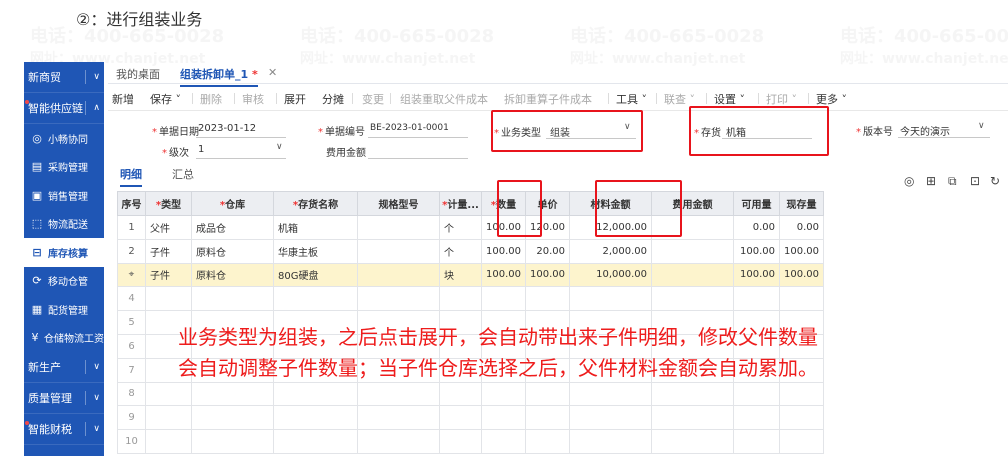 This screenshot has width=1008, height=466. Describe the element at coordinates (315, 227) in the screenshot. I see `table-cell: 机箱` at that location.